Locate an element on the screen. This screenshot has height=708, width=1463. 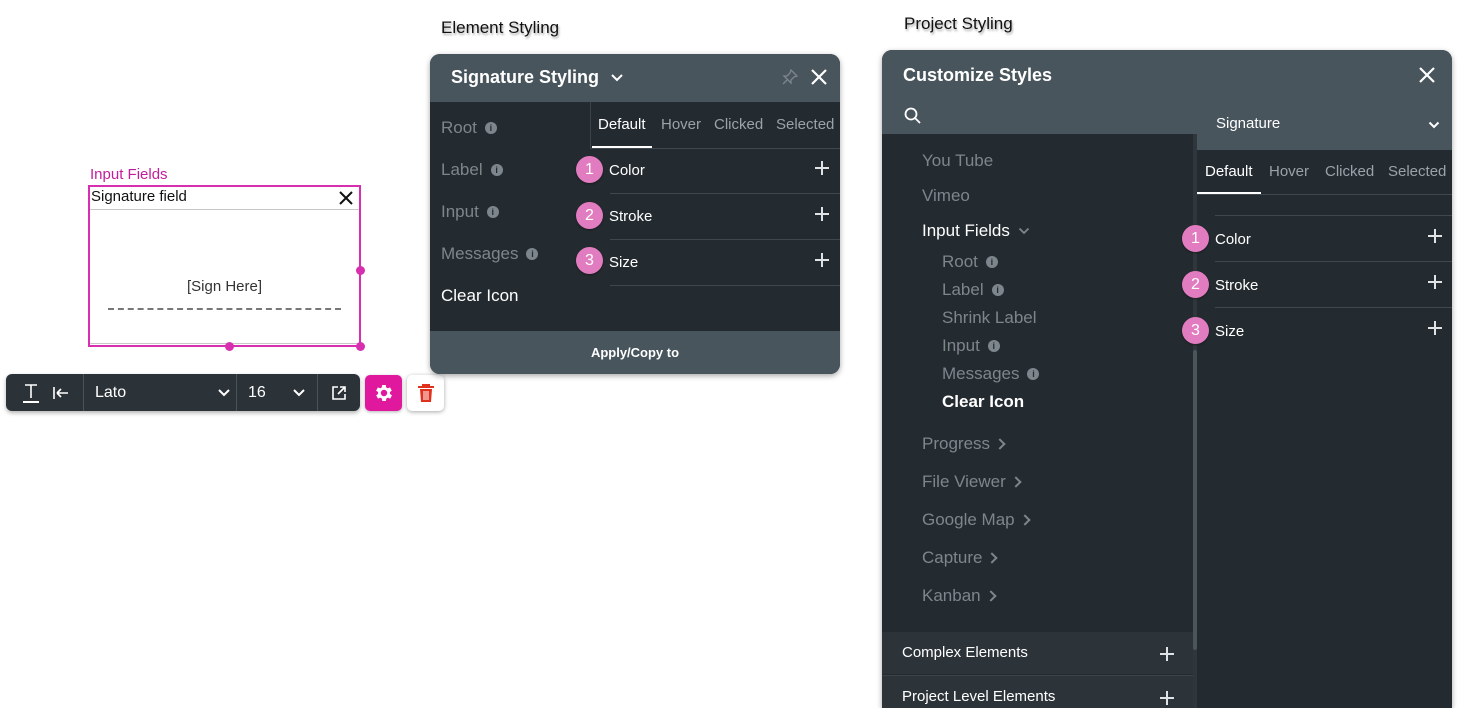
trash-icon is located at coordinates (425, 393).